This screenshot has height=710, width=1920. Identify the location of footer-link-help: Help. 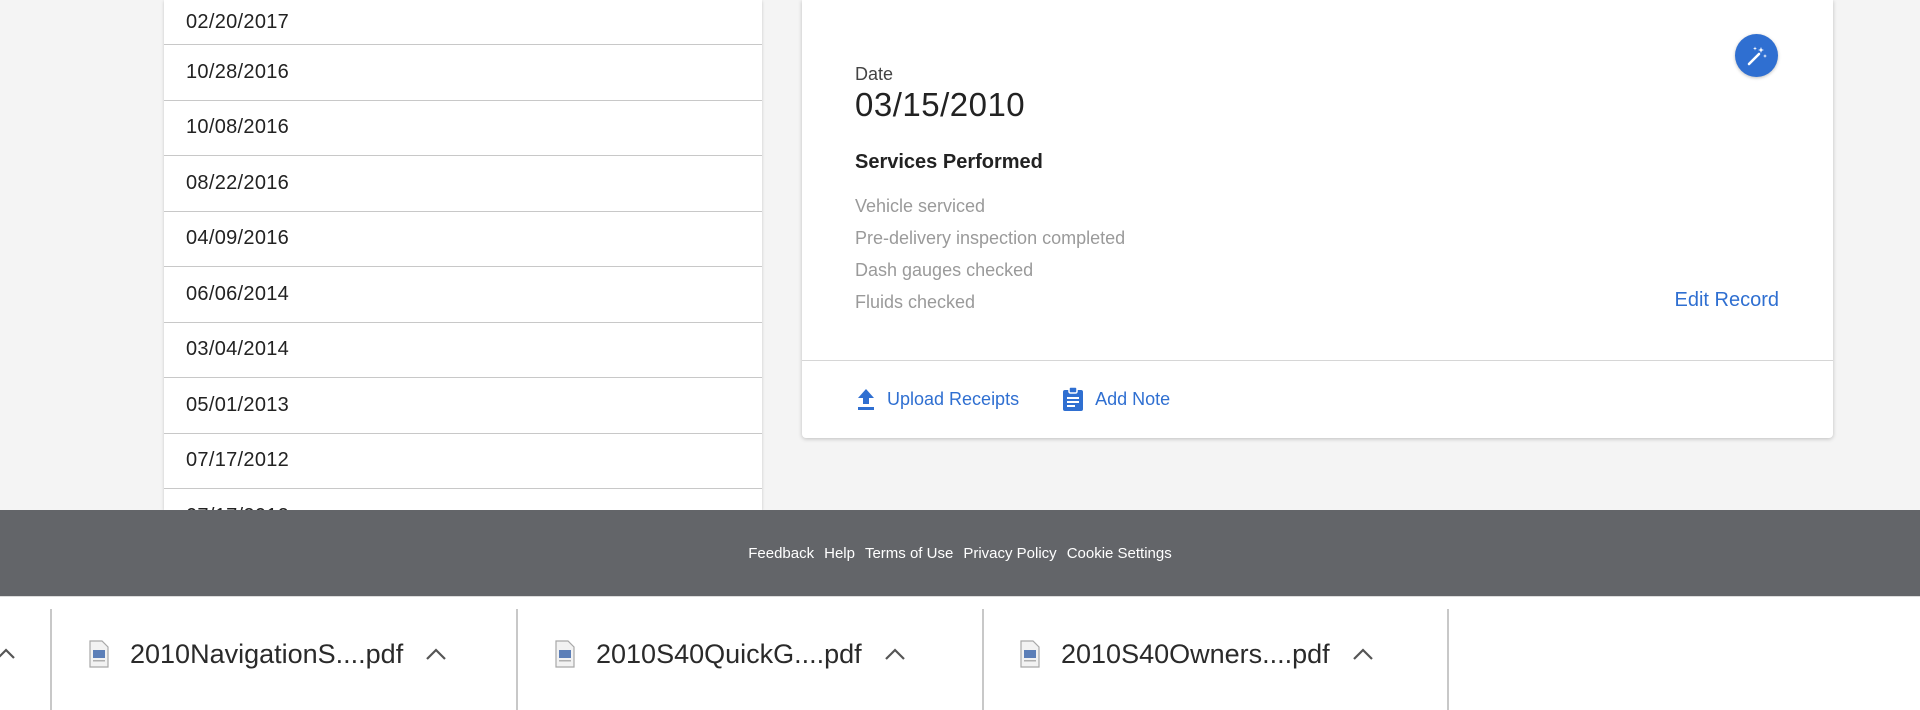
(839, 553).